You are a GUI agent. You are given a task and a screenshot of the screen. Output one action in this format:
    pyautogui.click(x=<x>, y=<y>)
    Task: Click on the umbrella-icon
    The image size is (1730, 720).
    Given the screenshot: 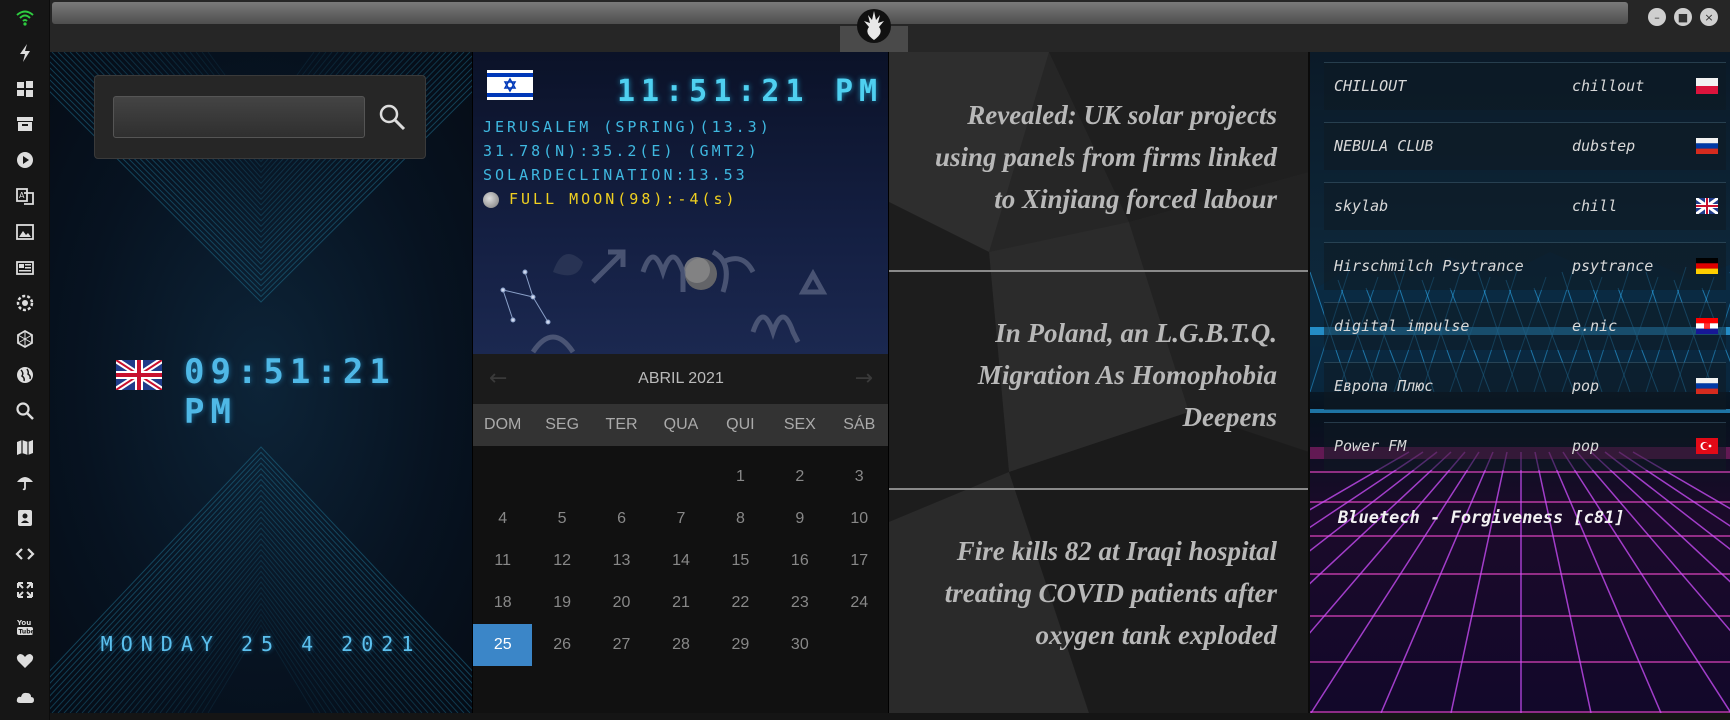 What is the action you would take?
    pyautogui.click(x=25, y=482)
    